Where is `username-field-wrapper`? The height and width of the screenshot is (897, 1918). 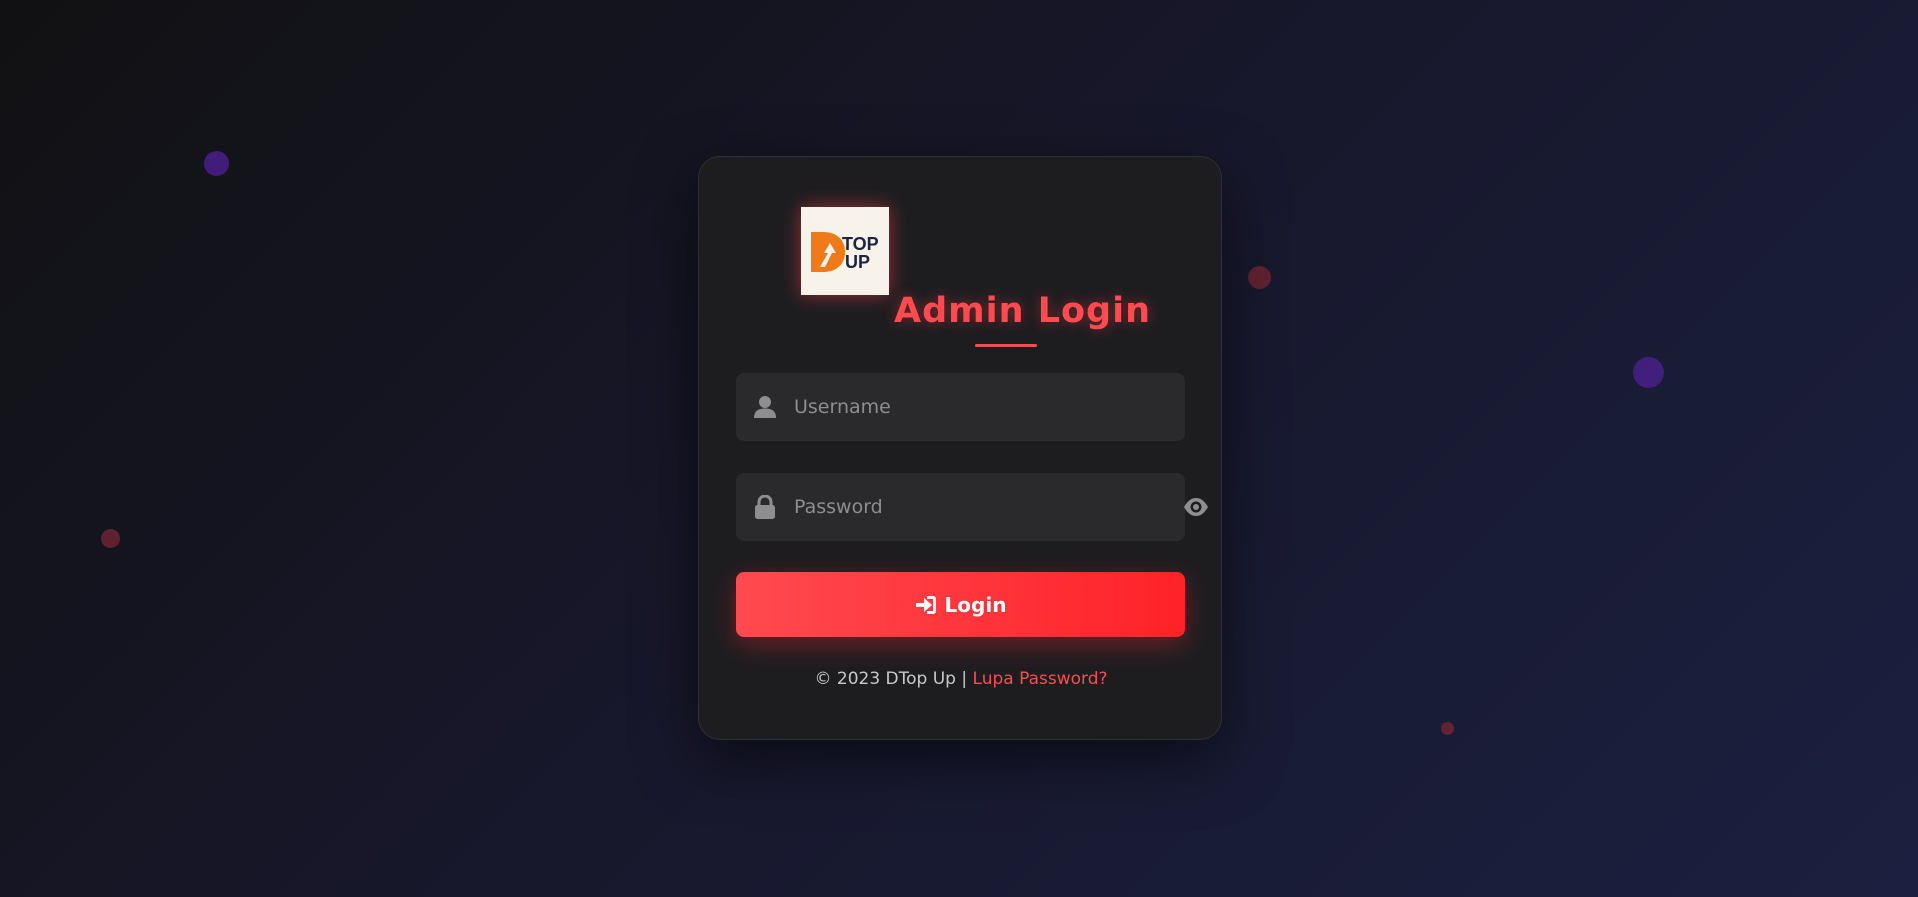
username-field-wrapper is located at coordinates (960, 407).